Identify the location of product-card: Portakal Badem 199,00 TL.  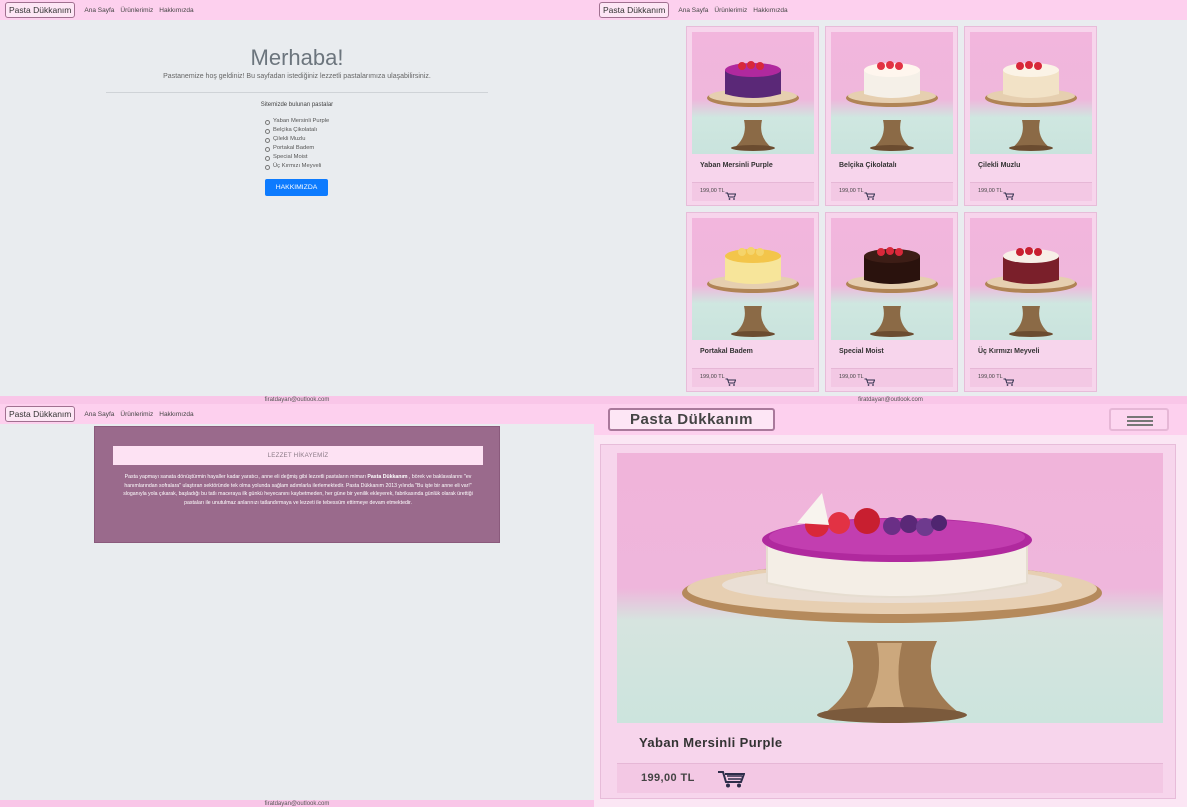
(752, 302).